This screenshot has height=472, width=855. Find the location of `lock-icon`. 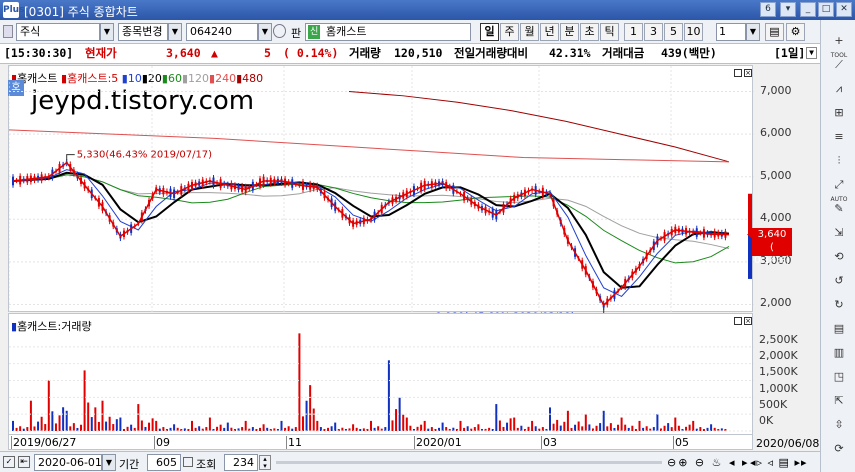

lock-icon is located at coordinates (8, 31).